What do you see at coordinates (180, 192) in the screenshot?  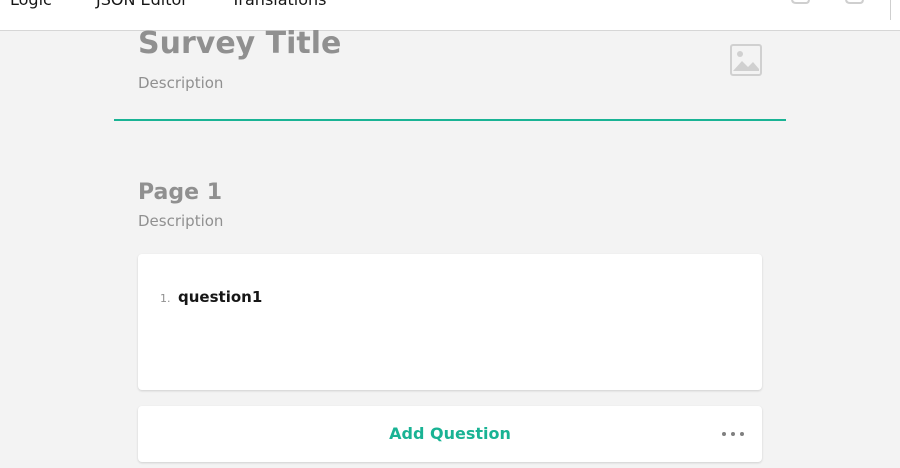 I see `page-title: Page 1` at bounding box center [180, 192].